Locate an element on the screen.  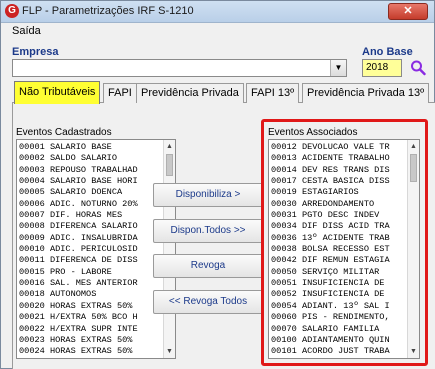
scroll-up-icon: ▲ is located at coordinates (169, 146).